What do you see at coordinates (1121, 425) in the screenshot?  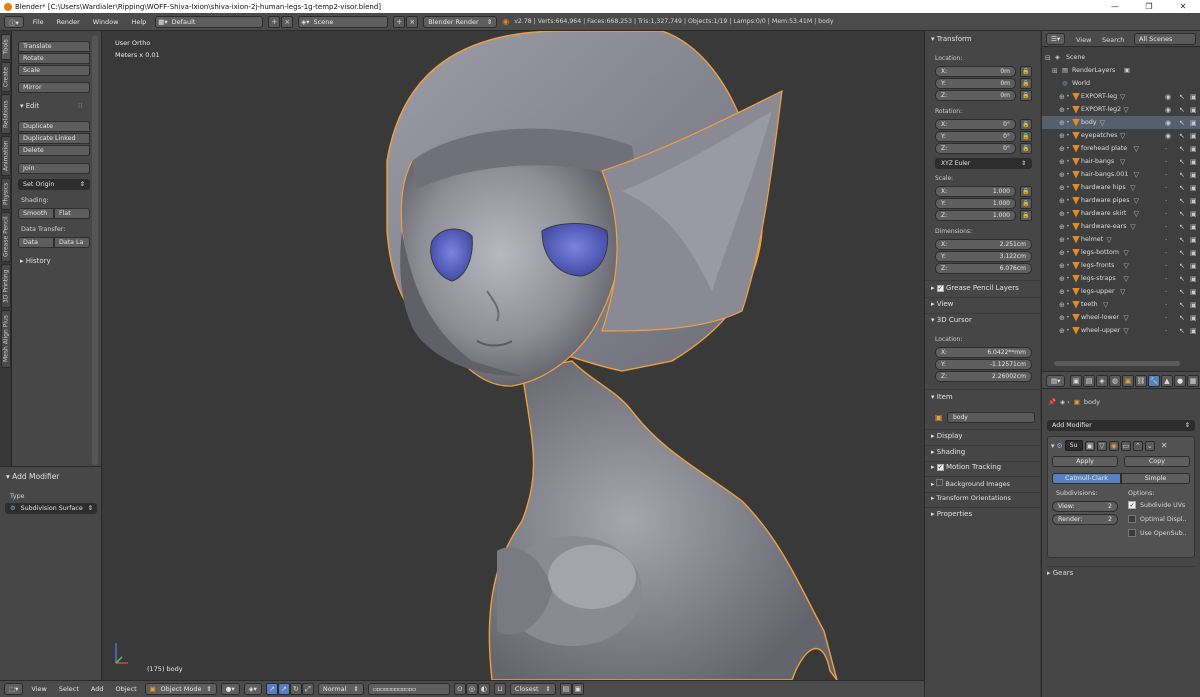 I see `add-modifier-dropdown: Add Modifier ⇕` at bounding box center [1121, 425].